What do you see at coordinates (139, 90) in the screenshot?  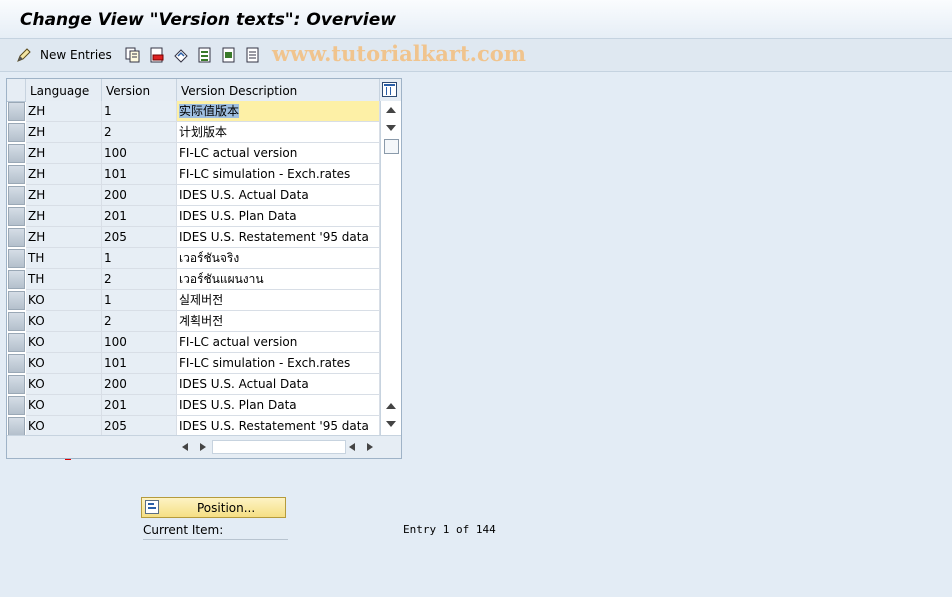 I see `column-header-version: Version` at bounding box center [139, 90].